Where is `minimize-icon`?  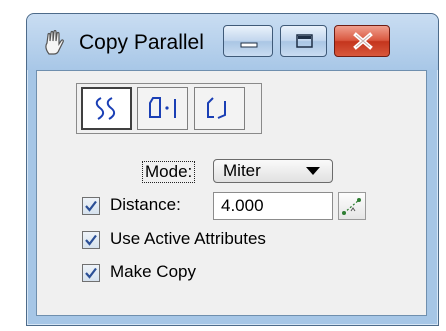 minimize-icon is located at coordinates (249, 45).